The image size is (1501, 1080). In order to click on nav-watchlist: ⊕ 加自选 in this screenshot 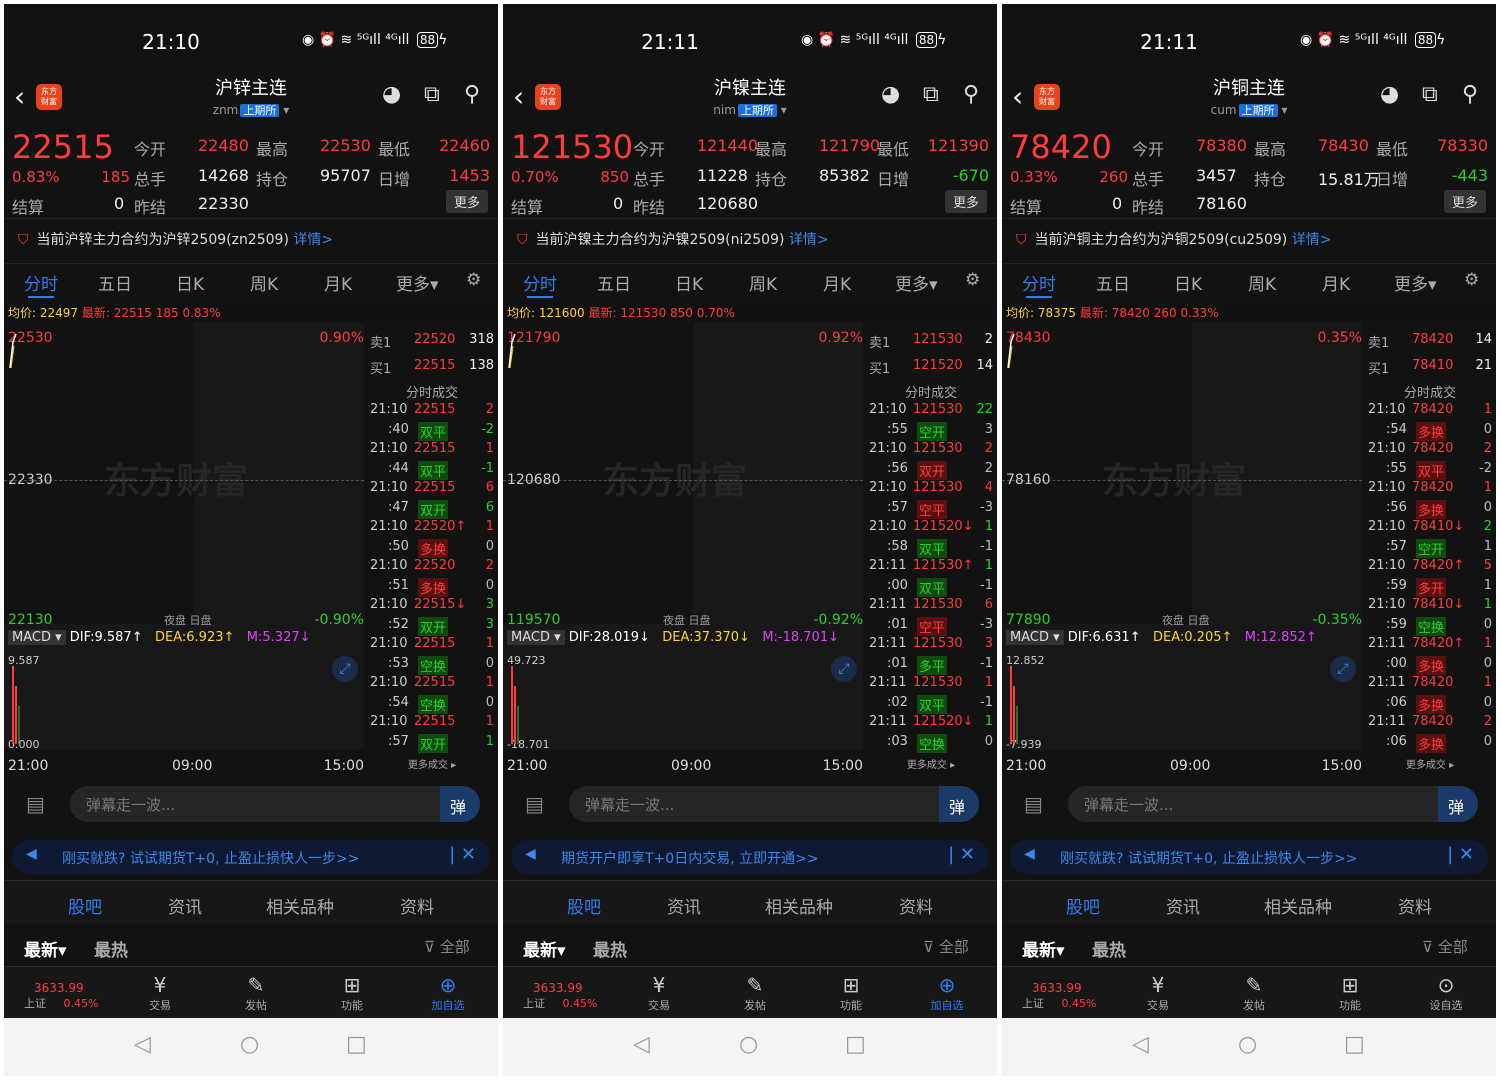, I will do `click(448, 993)`.